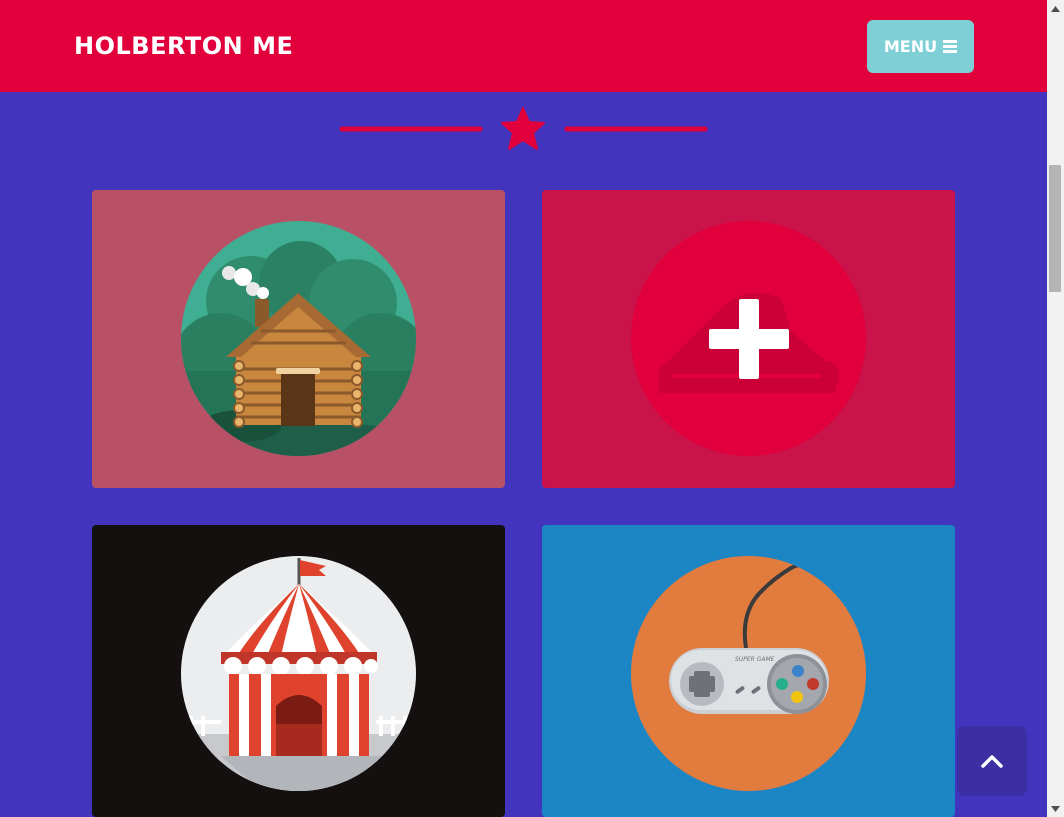  What do you see at coordinates (1055, 808) in the screenshot?
I see `scroll-down-arrow-icon` at bounding box center [1055, 808].